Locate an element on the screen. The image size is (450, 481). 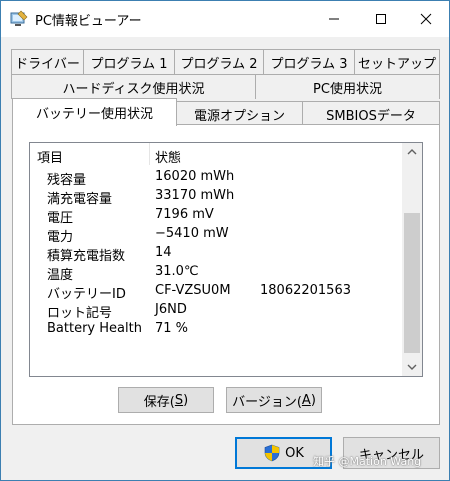
app-icon is located at coordinates (19, 18).